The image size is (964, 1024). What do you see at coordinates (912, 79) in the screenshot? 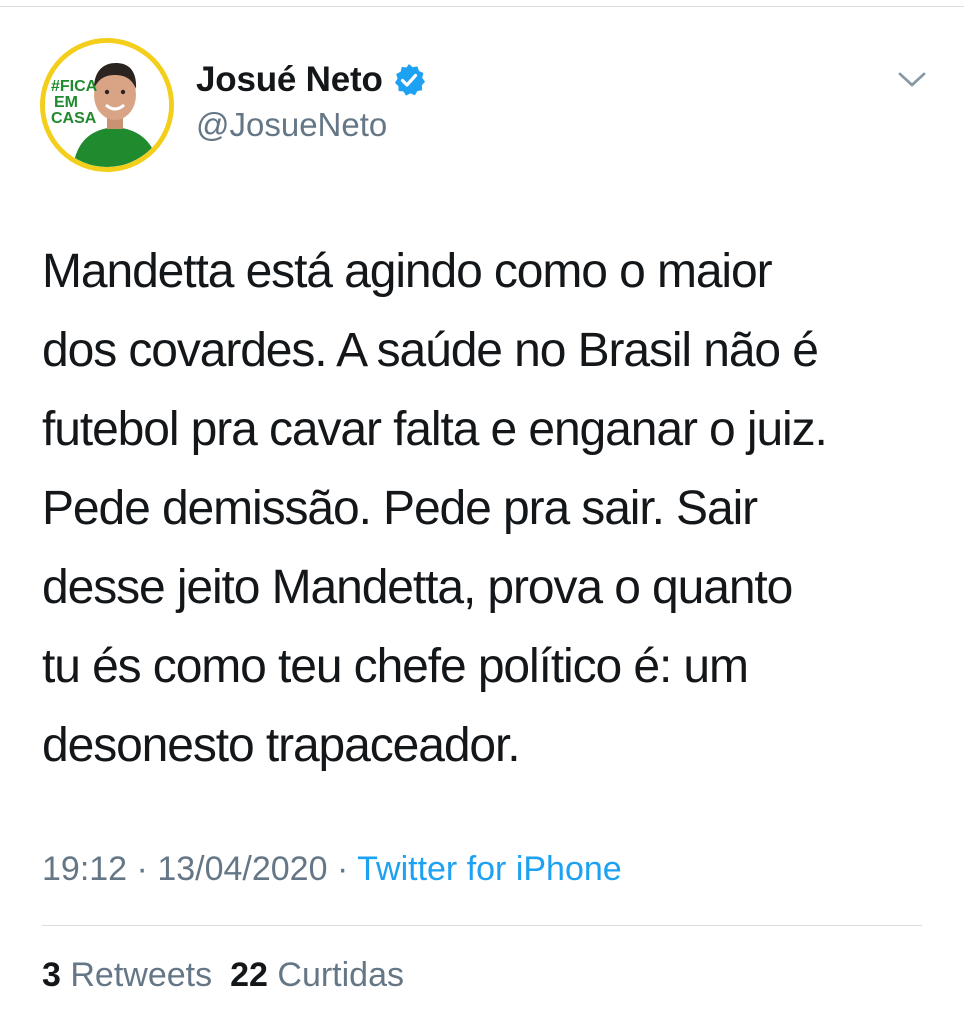
I see `chevron-down-icon` at bounding box center [912, 79].